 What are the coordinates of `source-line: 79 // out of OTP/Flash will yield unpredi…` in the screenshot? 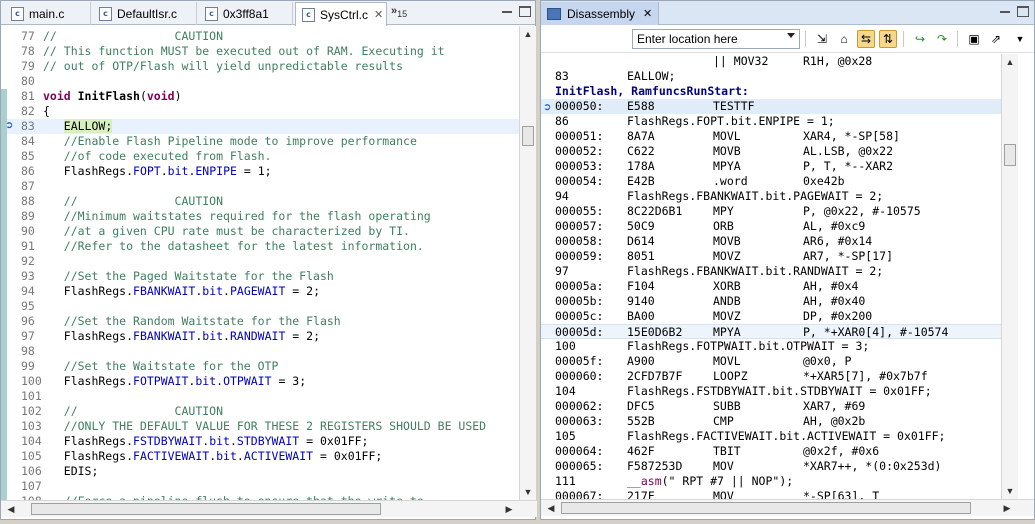 It's located at (212, 66).